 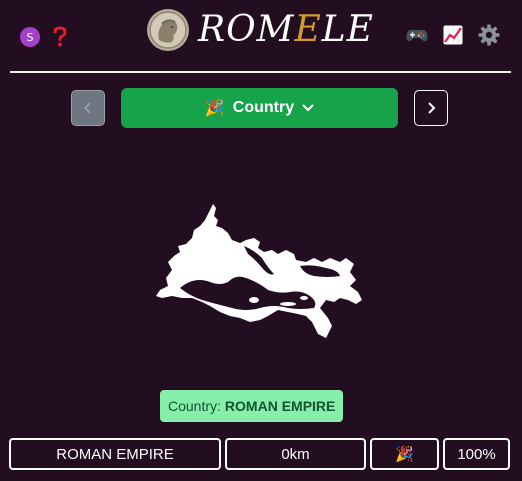 I want to click on answer-badge: Country: ROMAN EMPIRE, so click(x=252, y=406).